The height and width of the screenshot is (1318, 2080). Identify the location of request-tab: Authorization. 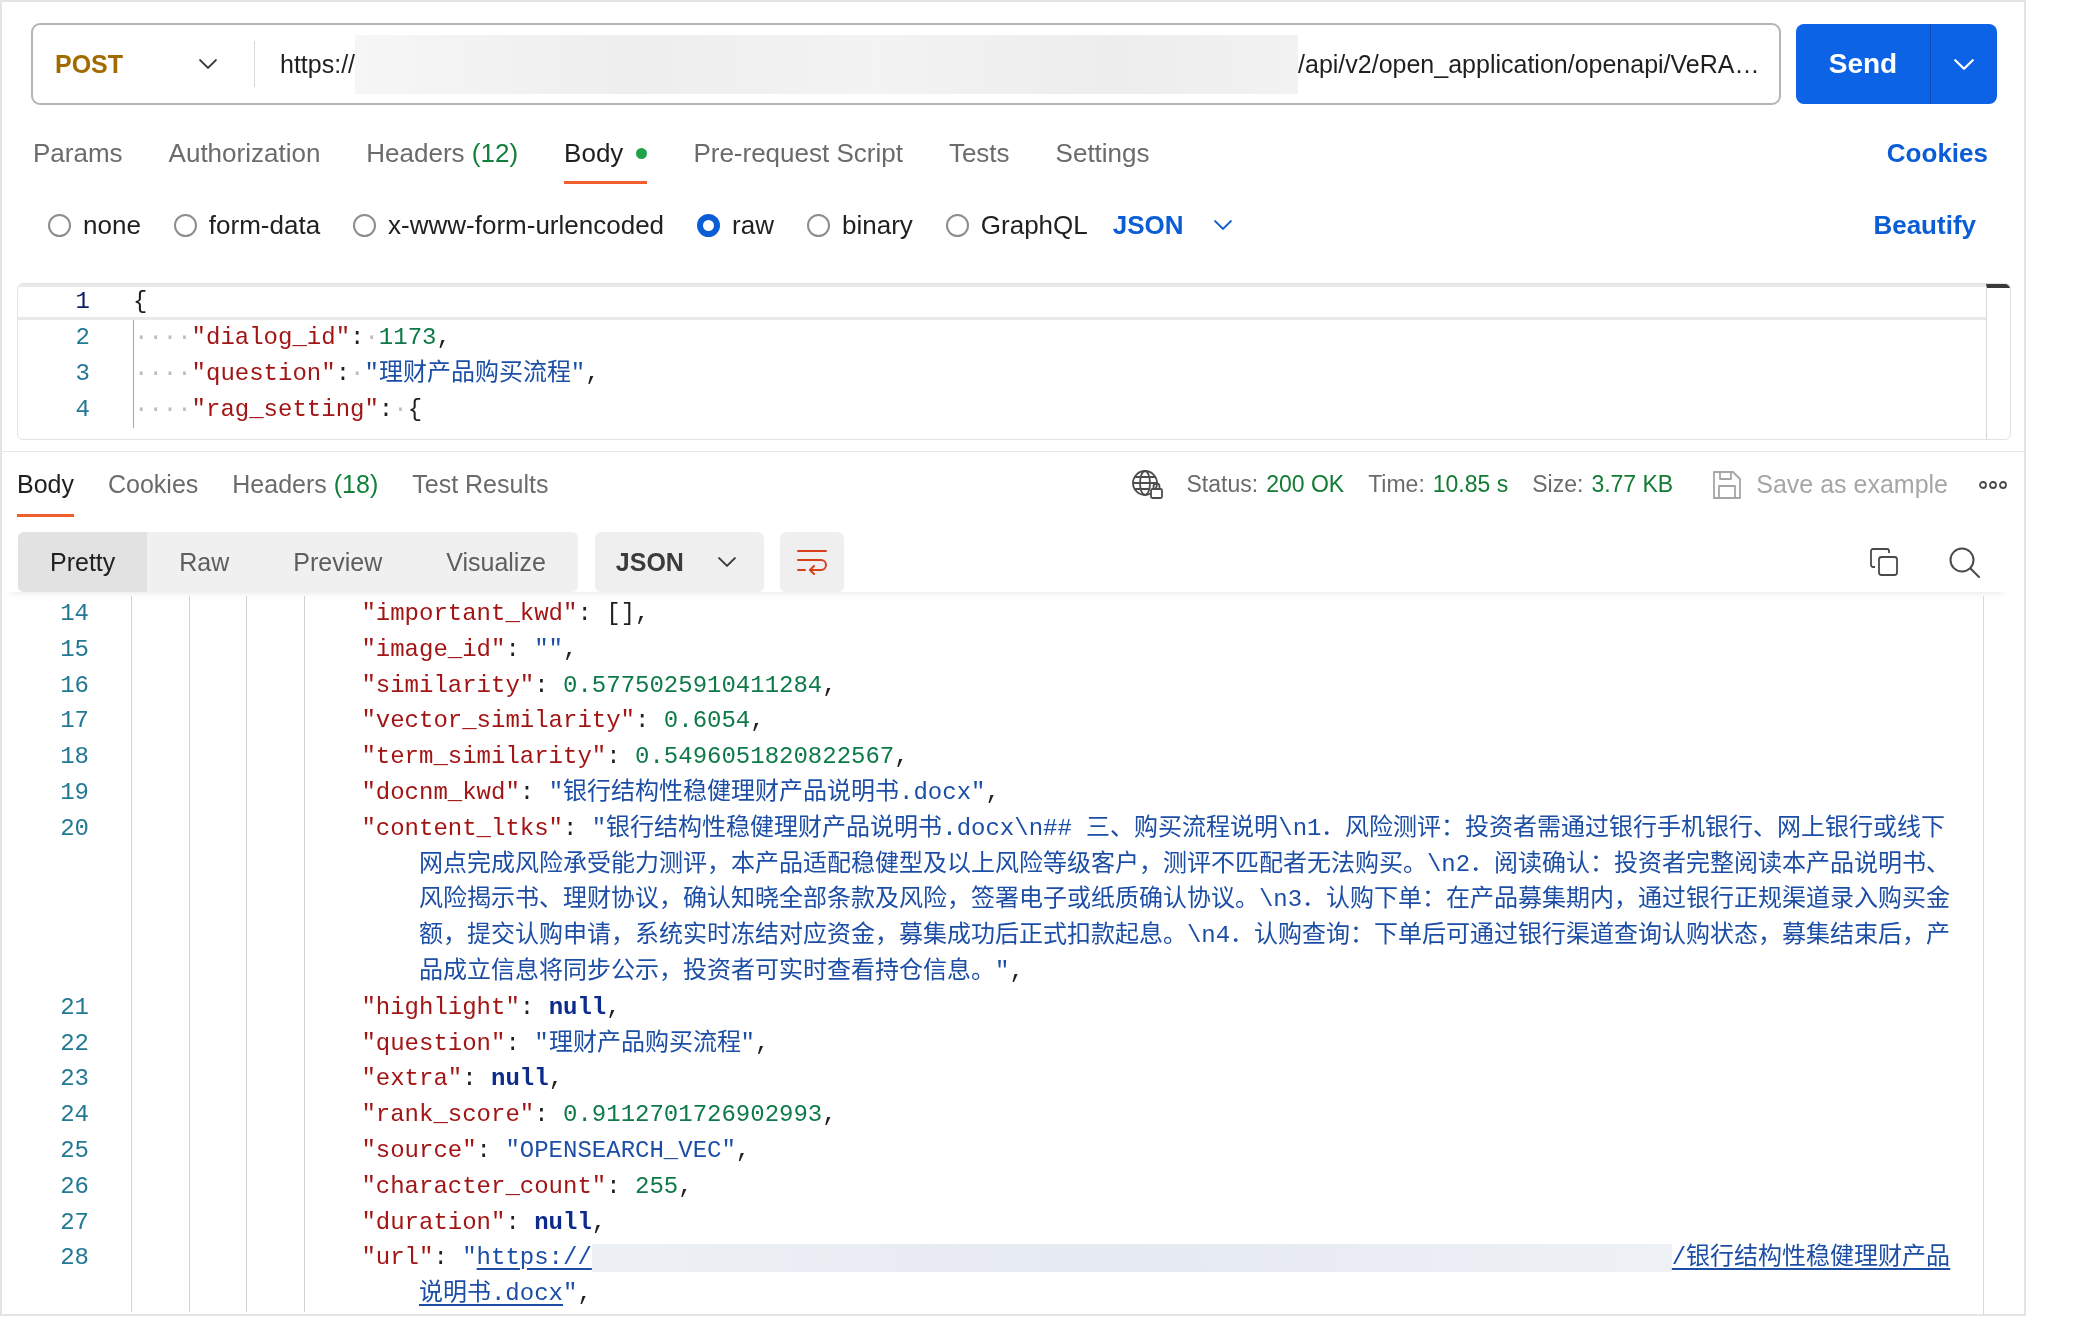
(244, 153).